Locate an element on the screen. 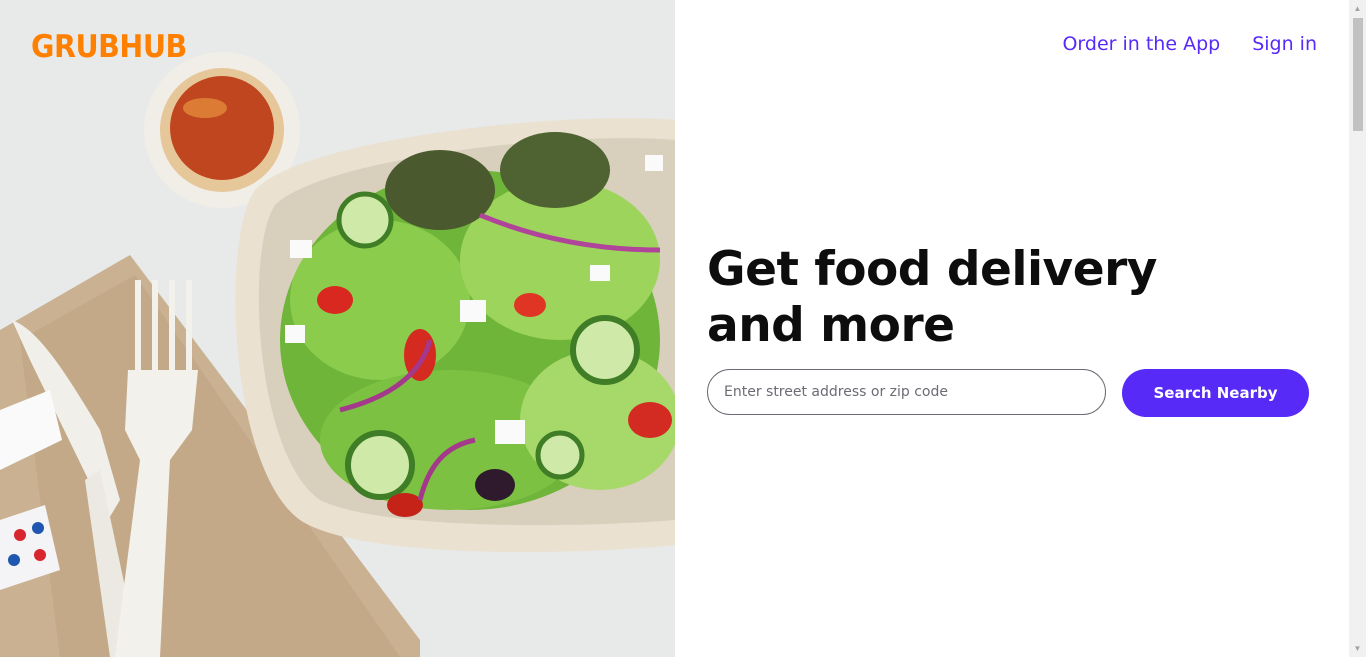  address-search-form: Search Nearby is located at coordinates (1008, 393).